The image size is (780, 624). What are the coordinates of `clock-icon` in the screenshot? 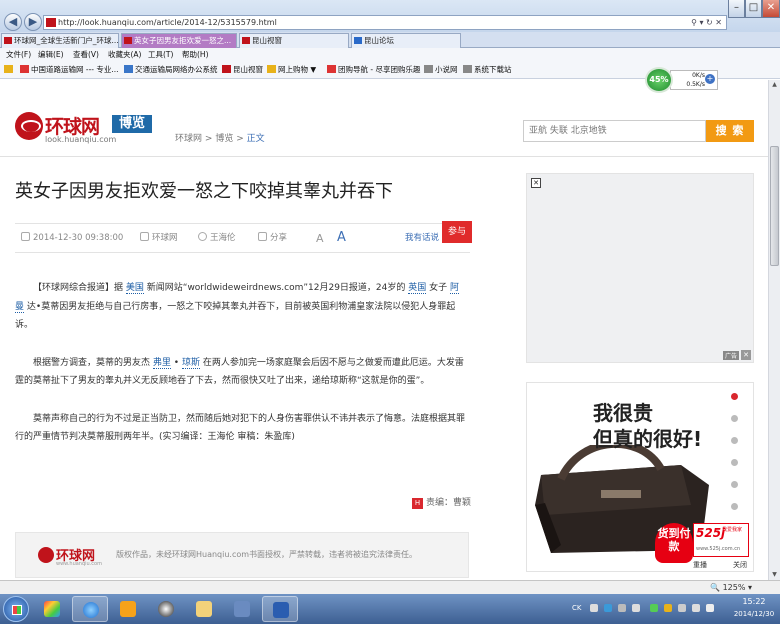 It's located at (25, 236).